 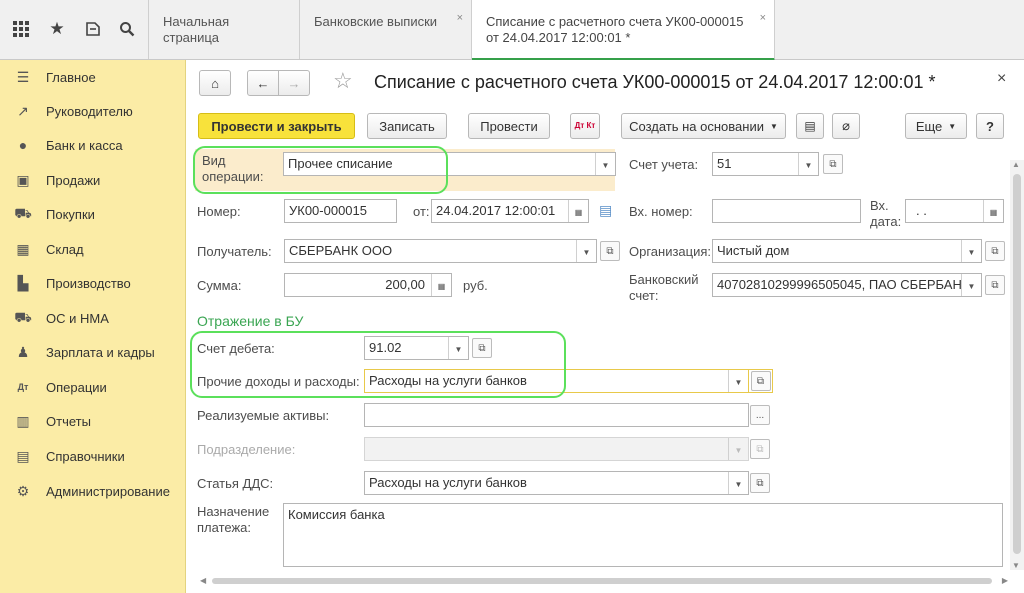 I want to click on arrow-left-icon: ←, so click(x=263, y=83).